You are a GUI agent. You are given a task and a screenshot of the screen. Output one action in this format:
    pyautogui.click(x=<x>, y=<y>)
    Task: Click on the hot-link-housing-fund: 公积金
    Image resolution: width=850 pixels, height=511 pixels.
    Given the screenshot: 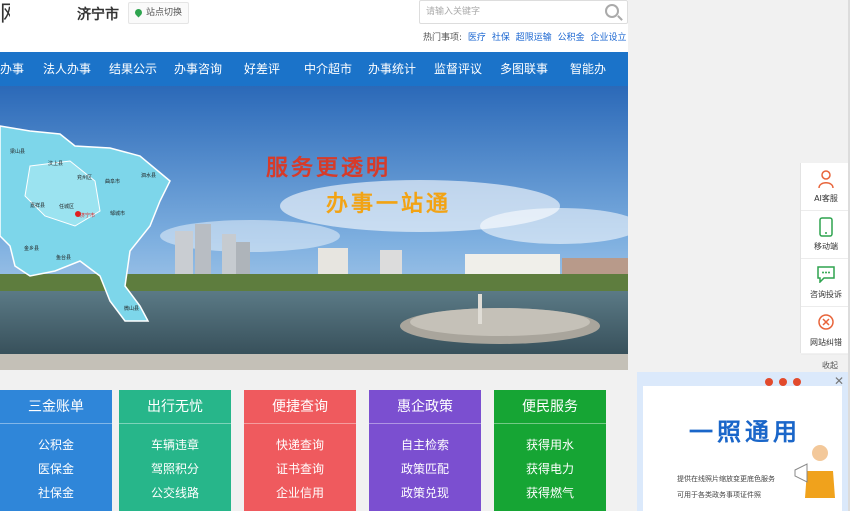 What is the action you would take?
    pyautogui.click(x=571, y=38)
    